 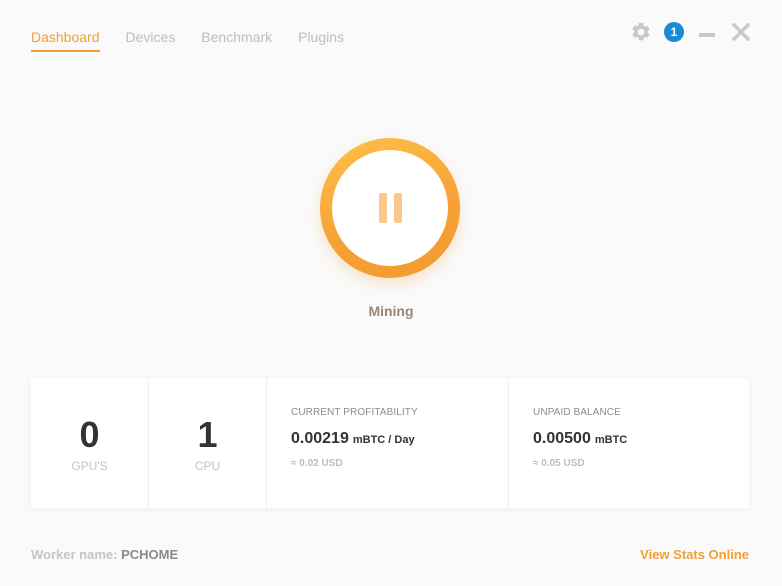 What do you see at coordinates (320, 438) in the screenshot?
I see `profitability-value: 0.00219` at bounding box center [320, 438].